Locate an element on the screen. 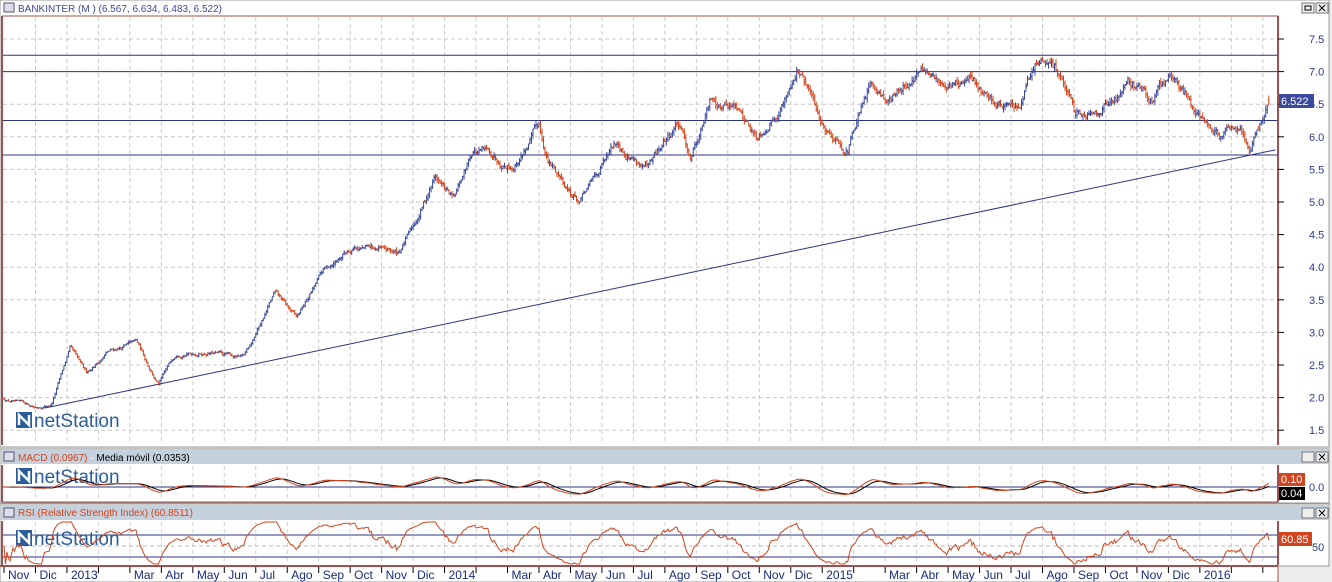  rsi-value-label: 60.85 is located at coordinates (1295, 540).